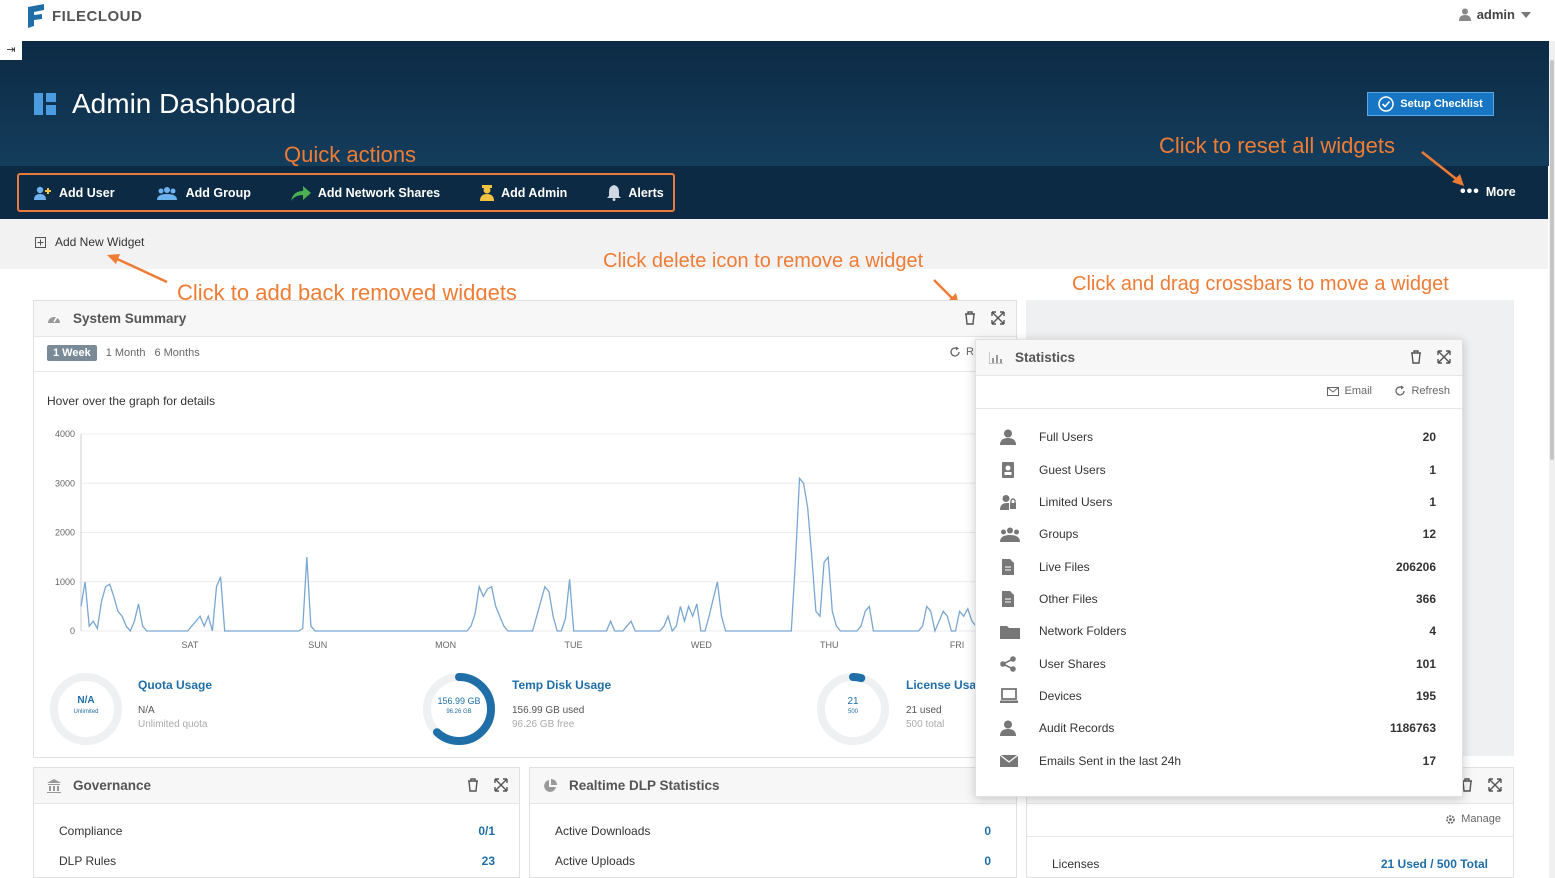 The height and width of the screenshot is (878, 1555). What do you see at coordinates (528, 555) in the screenshot?
I see `series-line` at bounding box center [528, 555].